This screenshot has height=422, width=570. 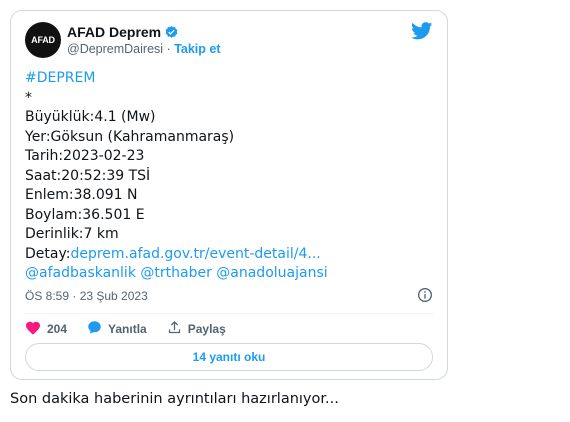 I want to click on reply-bubble-icon, so click(x=94, y=329).